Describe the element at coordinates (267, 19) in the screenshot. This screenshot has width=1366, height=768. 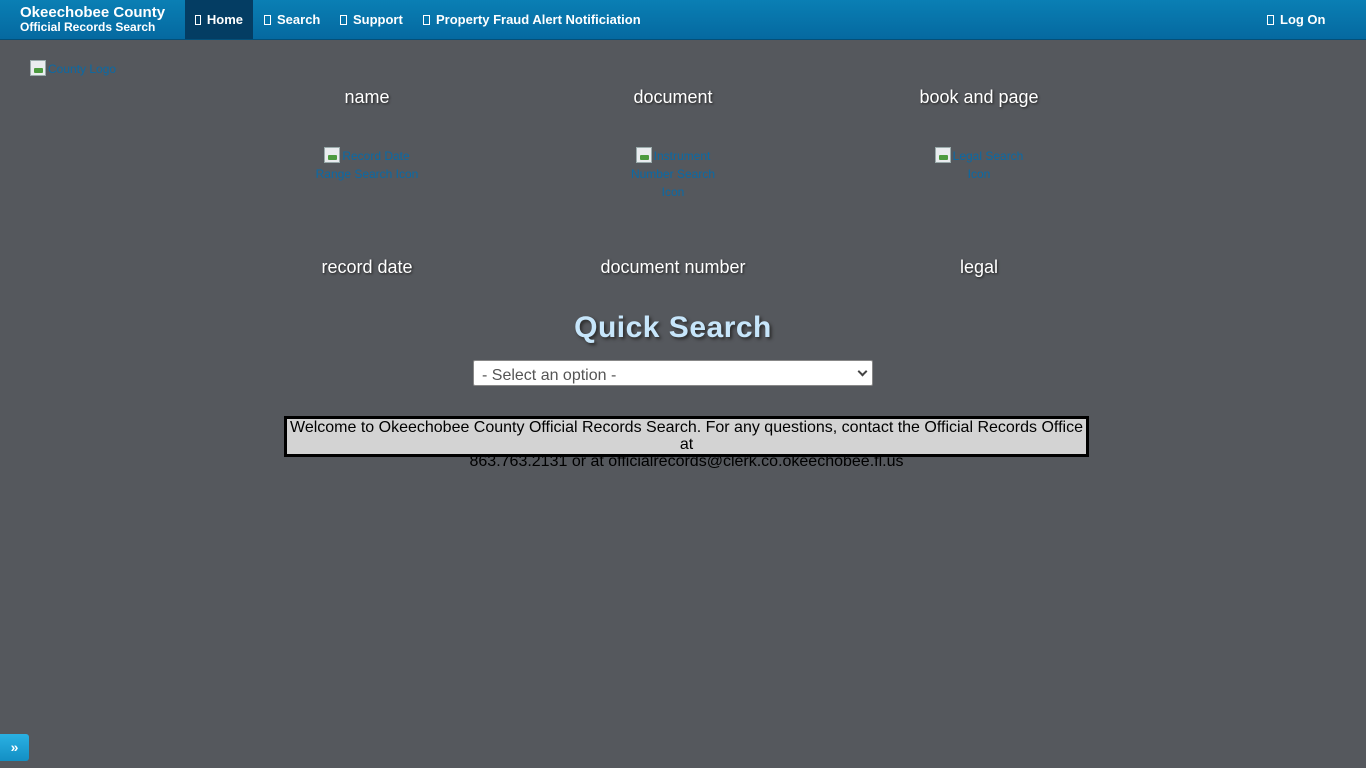
I see `search-icon` at that location.